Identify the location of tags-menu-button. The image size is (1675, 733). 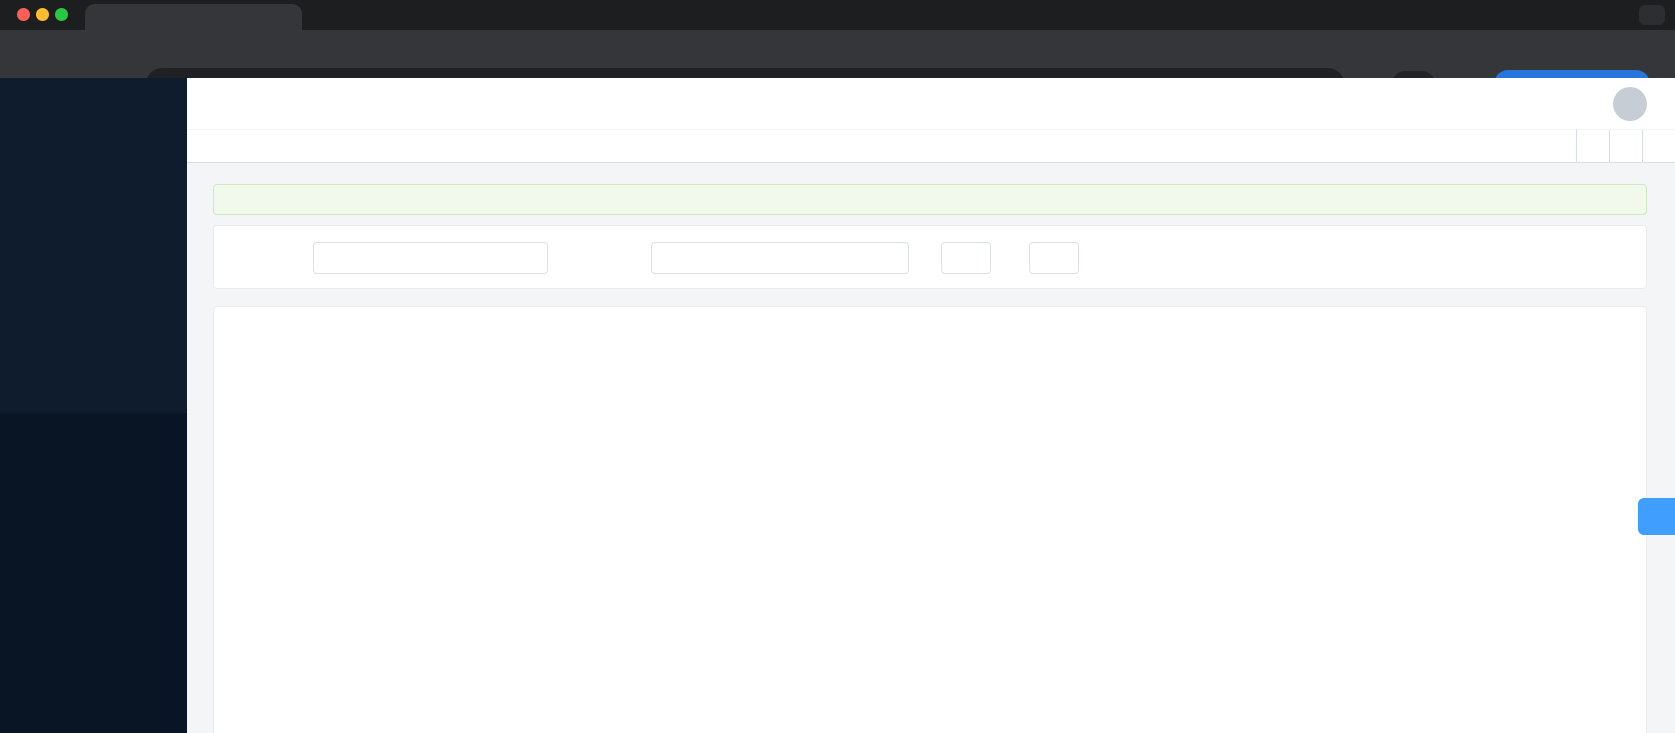
(1658, 146).